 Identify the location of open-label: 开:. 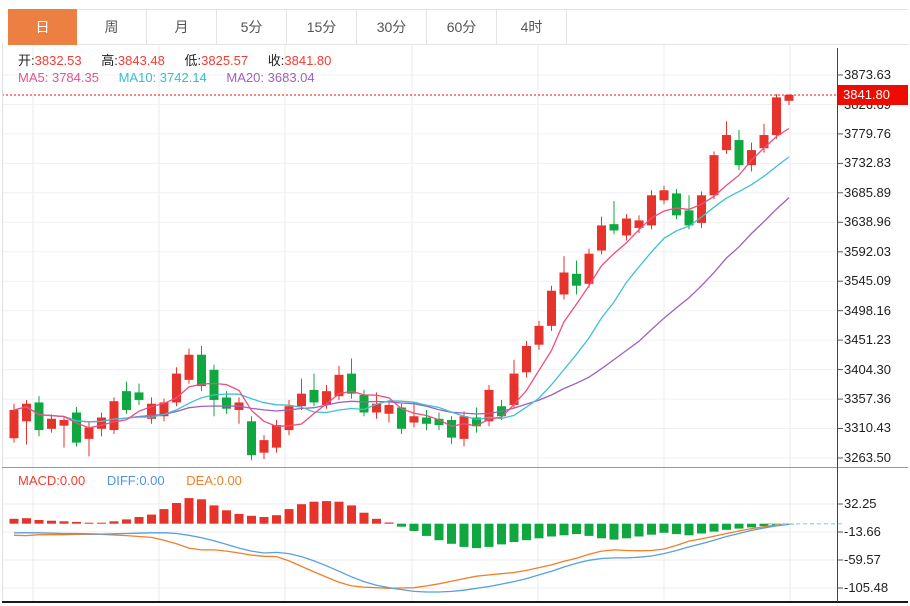
(26, 60).